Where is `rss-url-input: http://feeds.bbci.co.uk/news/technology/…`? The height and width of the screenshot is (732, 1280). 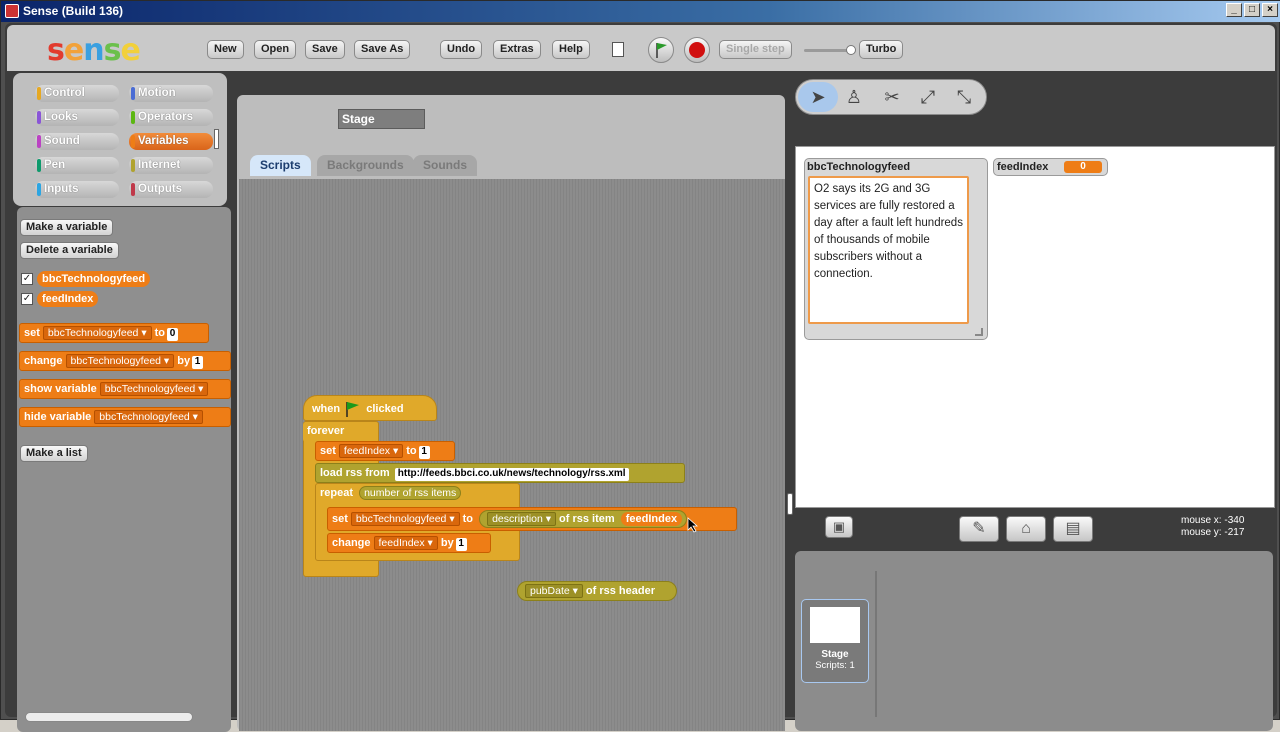 rss-url-input: http://feeds.bbci.co.uk/news/technology/… is located at coordinates (511, 474).